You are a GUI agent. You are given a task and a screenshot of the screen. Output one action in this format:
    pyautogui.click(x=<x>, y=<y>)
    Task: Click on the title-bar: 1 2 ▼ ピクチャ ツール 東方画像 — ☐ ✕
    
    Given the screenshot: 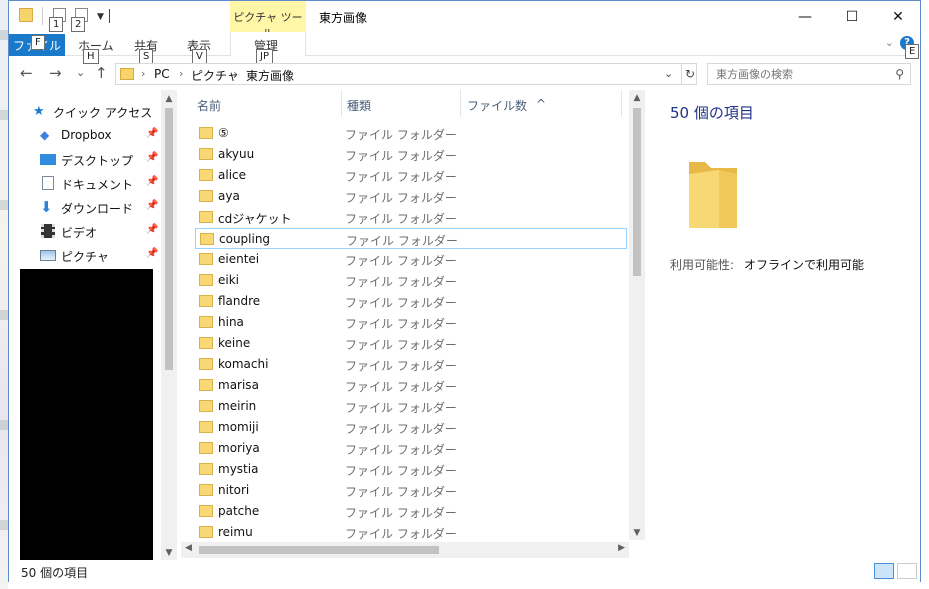 What is the action you would take?
    pyautogui.click(x=465, y=20)
    